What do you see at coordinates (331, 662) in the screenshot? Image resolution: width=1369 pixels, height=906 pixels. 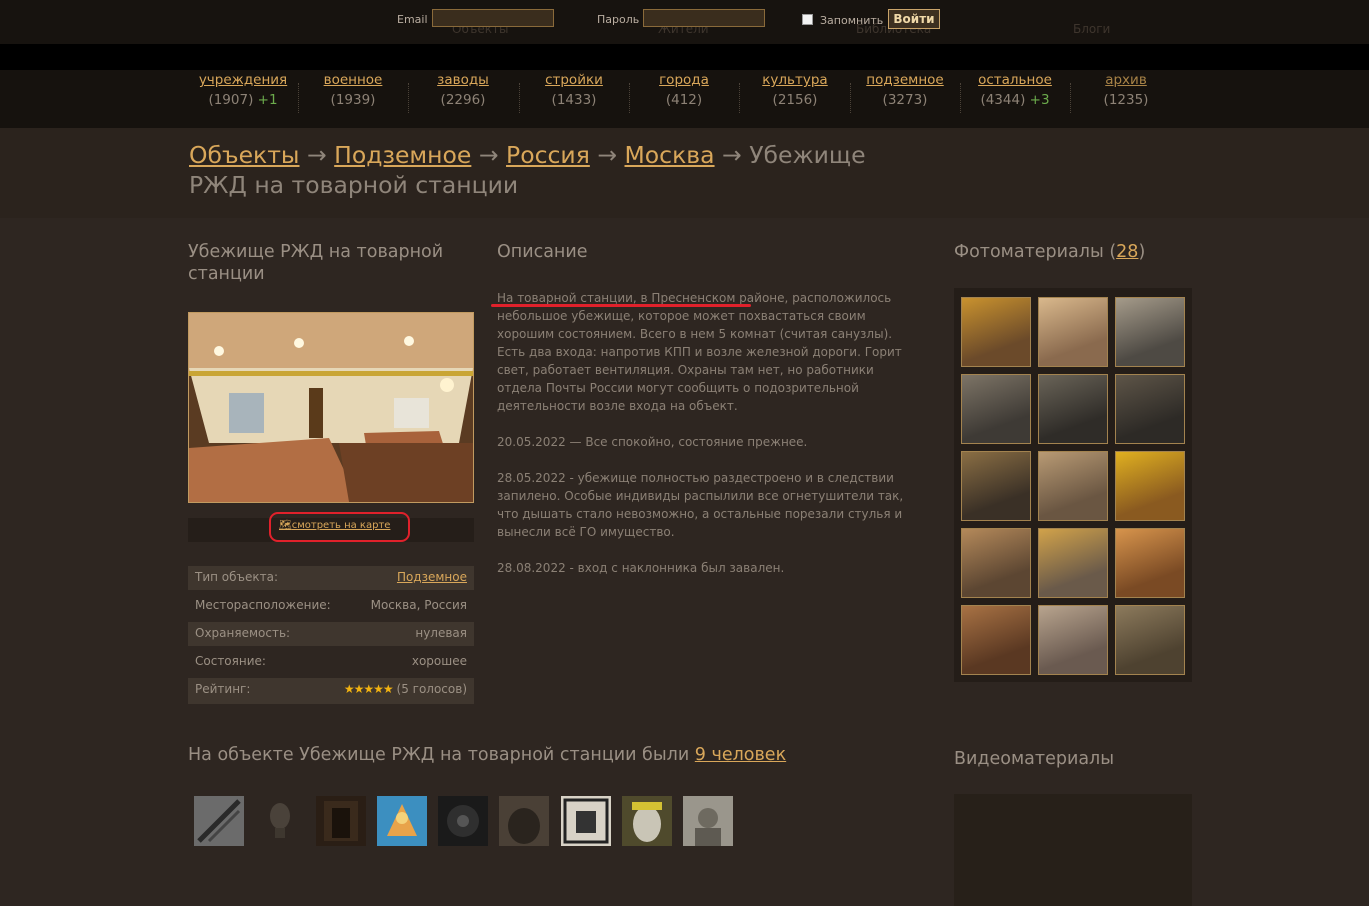 I see `prop-condition: Состояние: хорошее` at bounding box center [331, 662].